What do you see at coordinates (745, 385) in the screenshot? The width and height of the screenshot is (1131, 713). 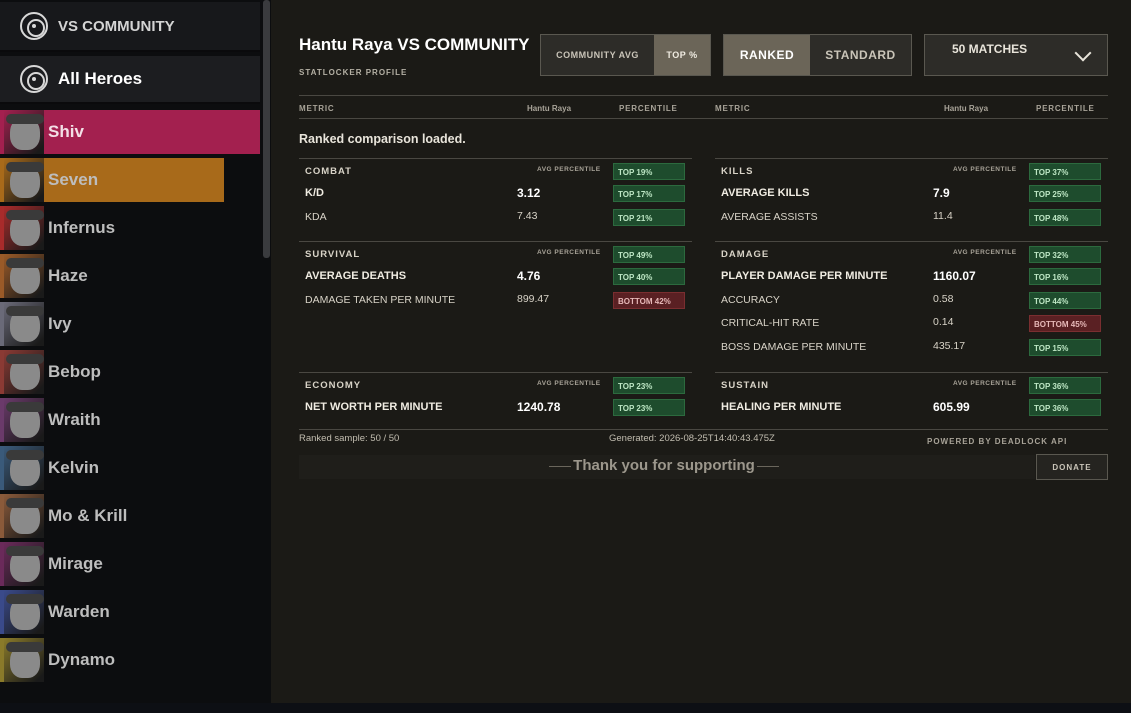 I see `section-title: SUSTAIN` at bounding box center [745, 385].